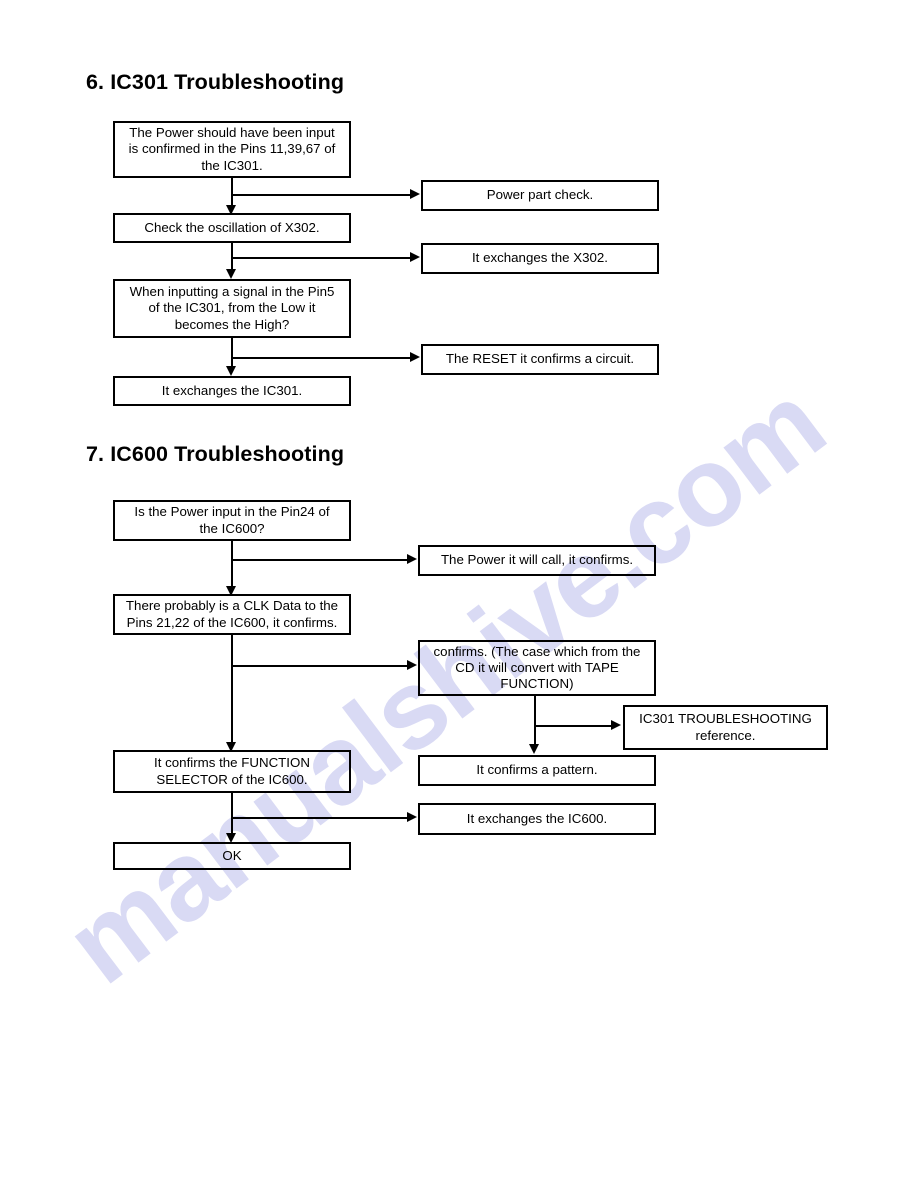  I want to click on flow-box-confirms-a-pattern: It confirms a pattern., so click(537, 770).